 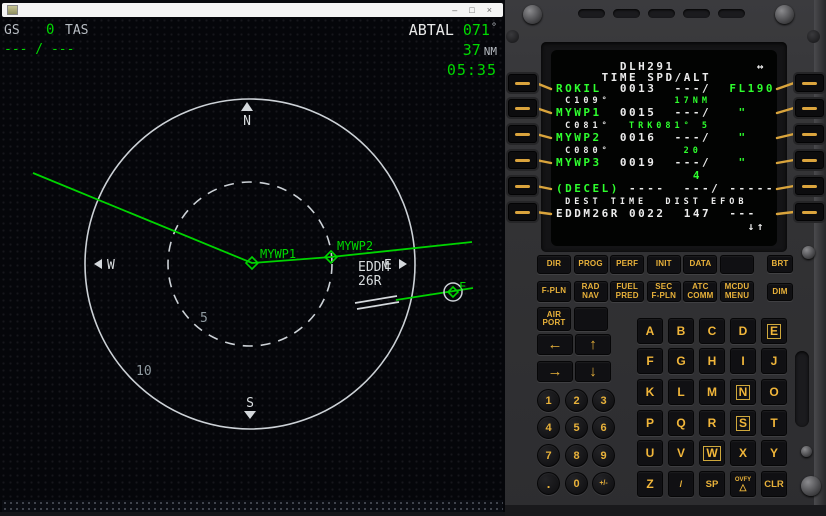 I want to click on mcdu-screen-text: TRK081° 5, so click(x=661, y=126).